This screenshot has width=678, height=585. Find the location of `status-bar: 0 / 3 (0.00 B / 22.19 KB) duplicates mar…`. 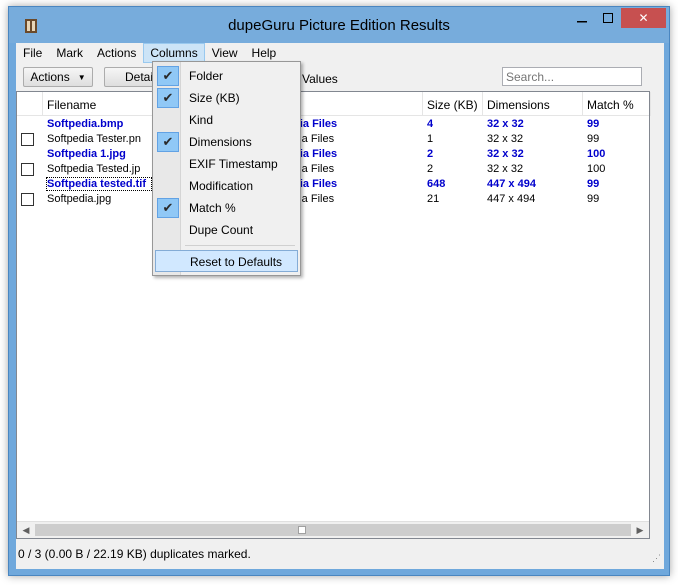

status-bar: 0 / 3 (0.00 B / 22.19 KB) duplicates mar… is located at coordinates (340, 554).